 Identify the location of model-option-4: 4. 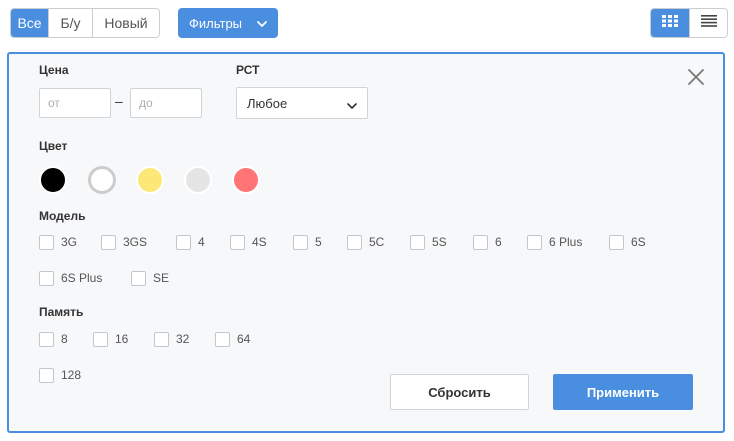
(190, 242).